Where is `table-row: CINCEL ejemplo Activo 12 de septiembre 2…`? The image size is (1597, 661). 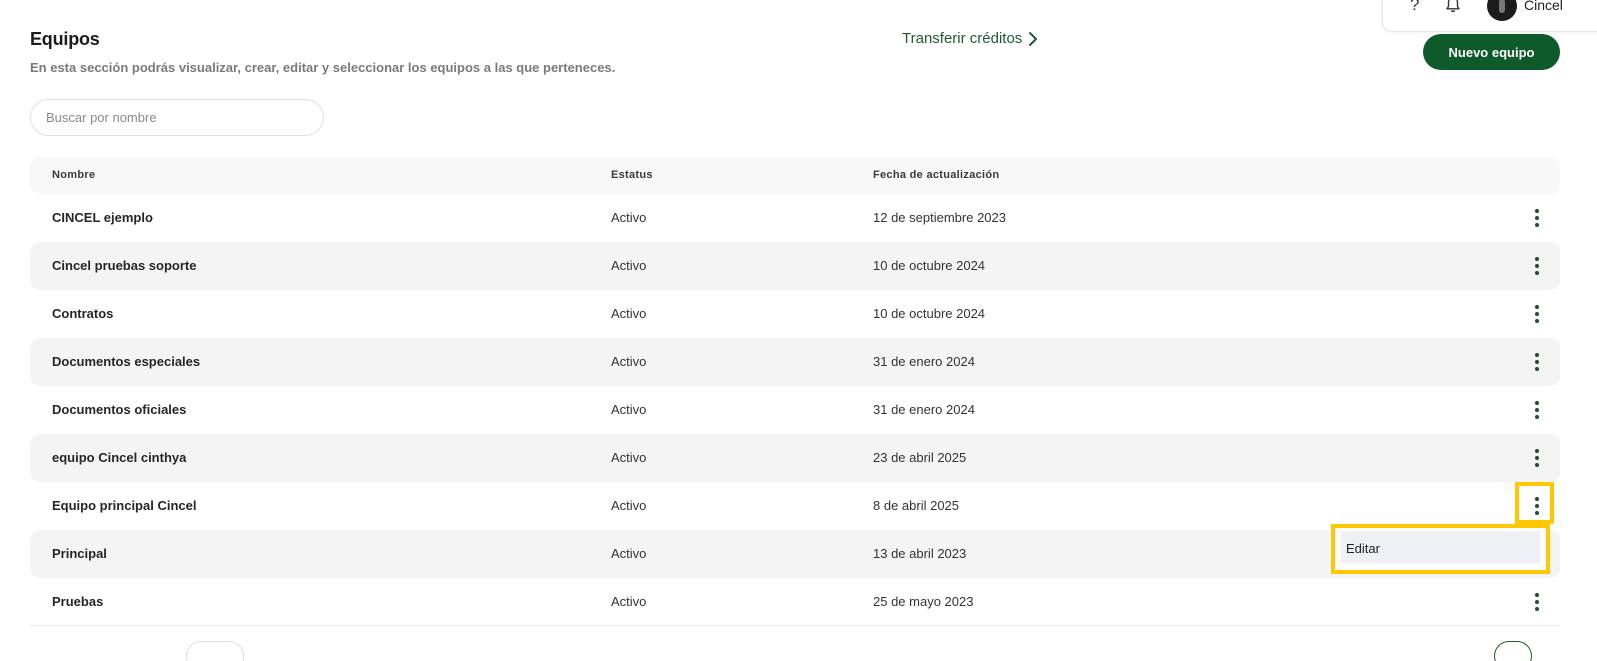
table-row: CINCEL ejemplo Activo 12 de septiembre 2… is located at coordinates (795, 218).